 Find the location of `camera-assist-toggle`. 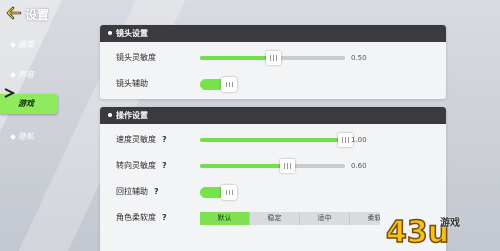

camera-assist-toggle is located at coordinates (218, 84).